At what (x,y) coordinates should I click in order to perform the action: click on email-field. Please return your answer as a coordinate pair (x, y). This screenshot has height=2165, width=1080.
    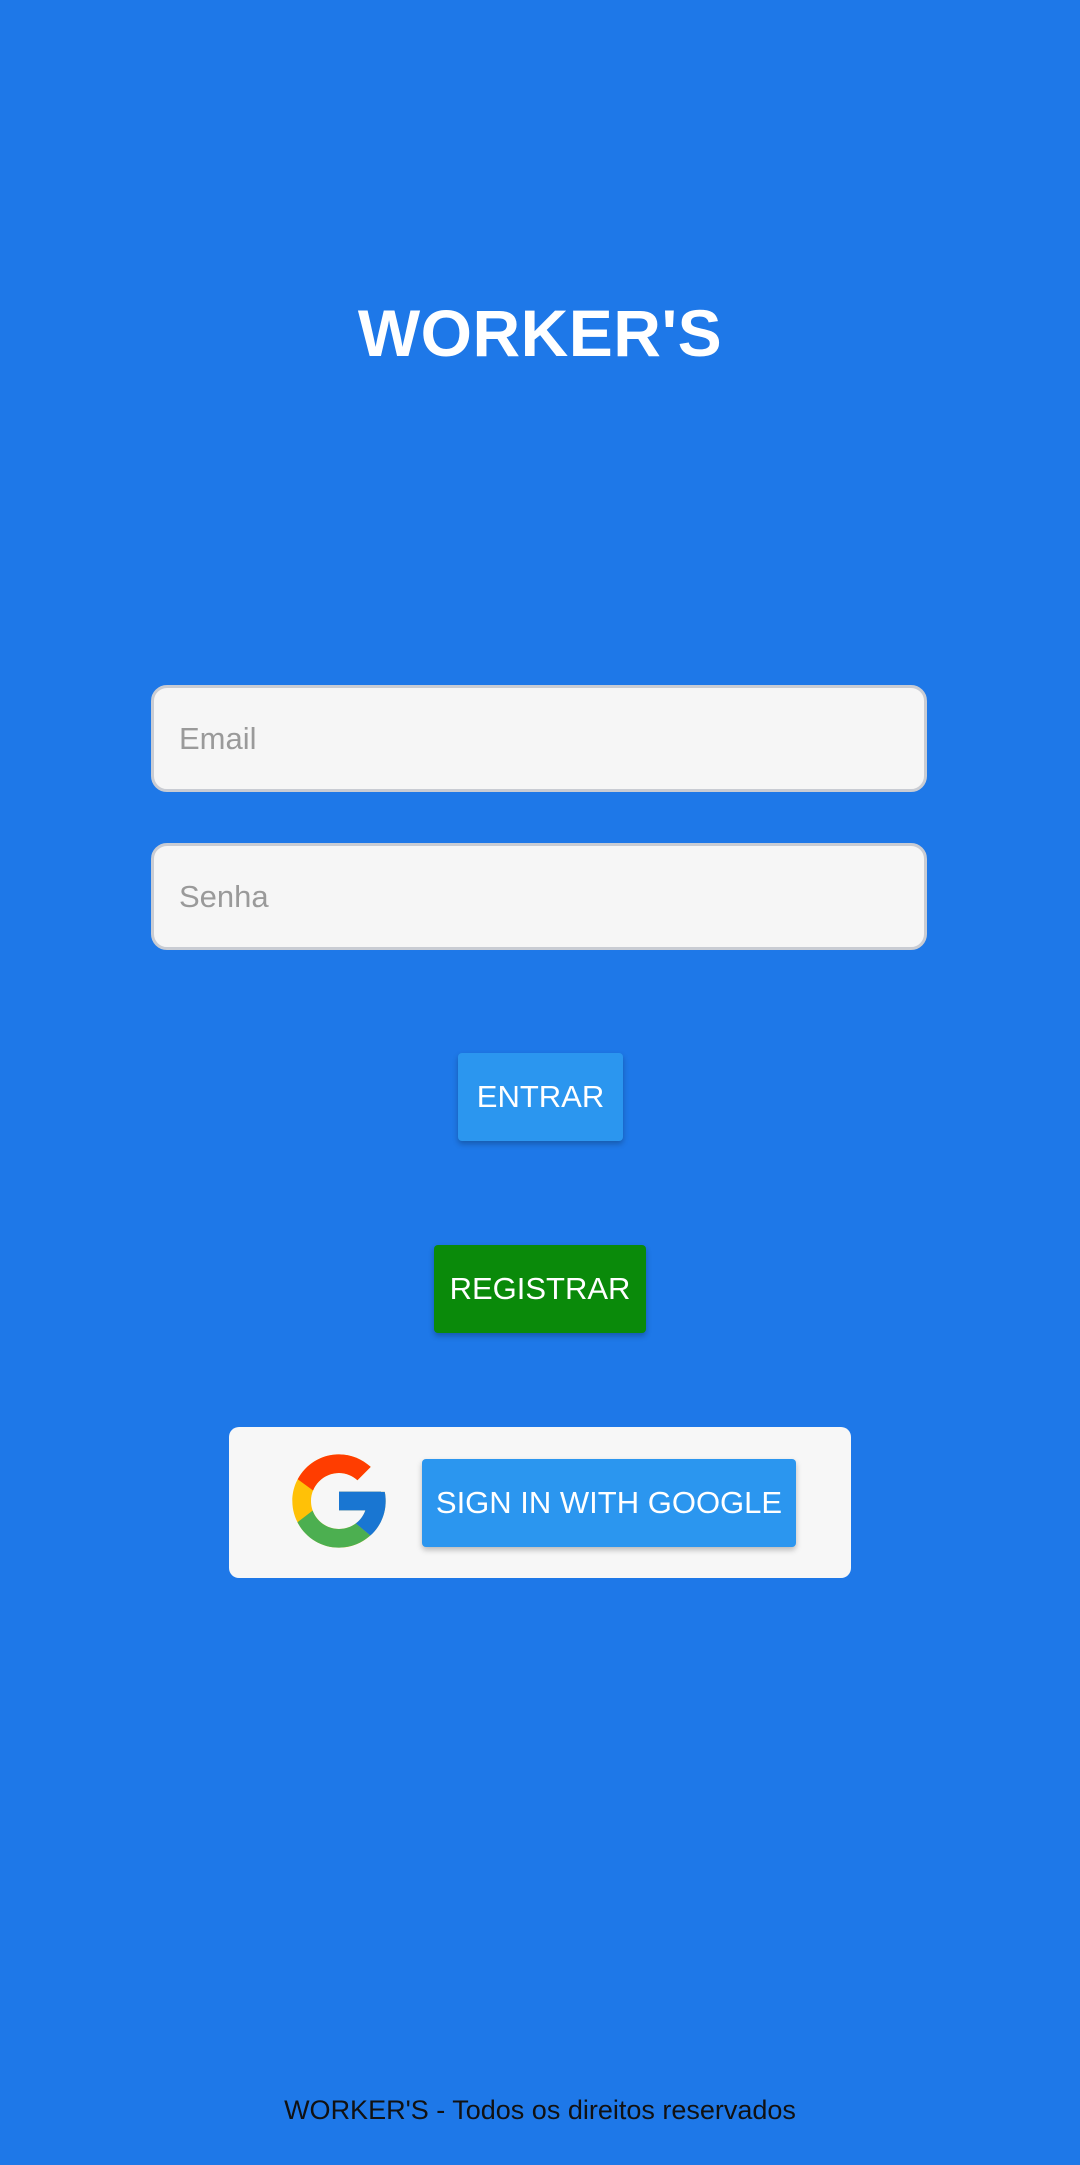
    Looking at the image, I should click on (539, 738).